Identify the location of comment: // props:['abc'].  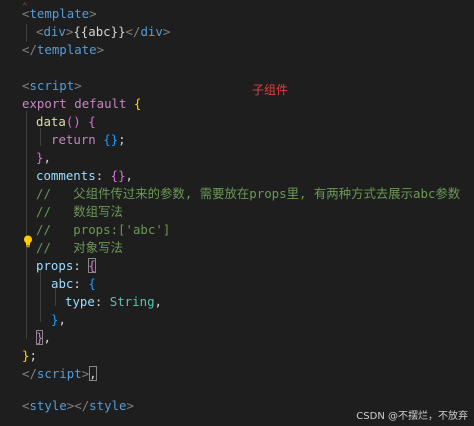
(103, 229).